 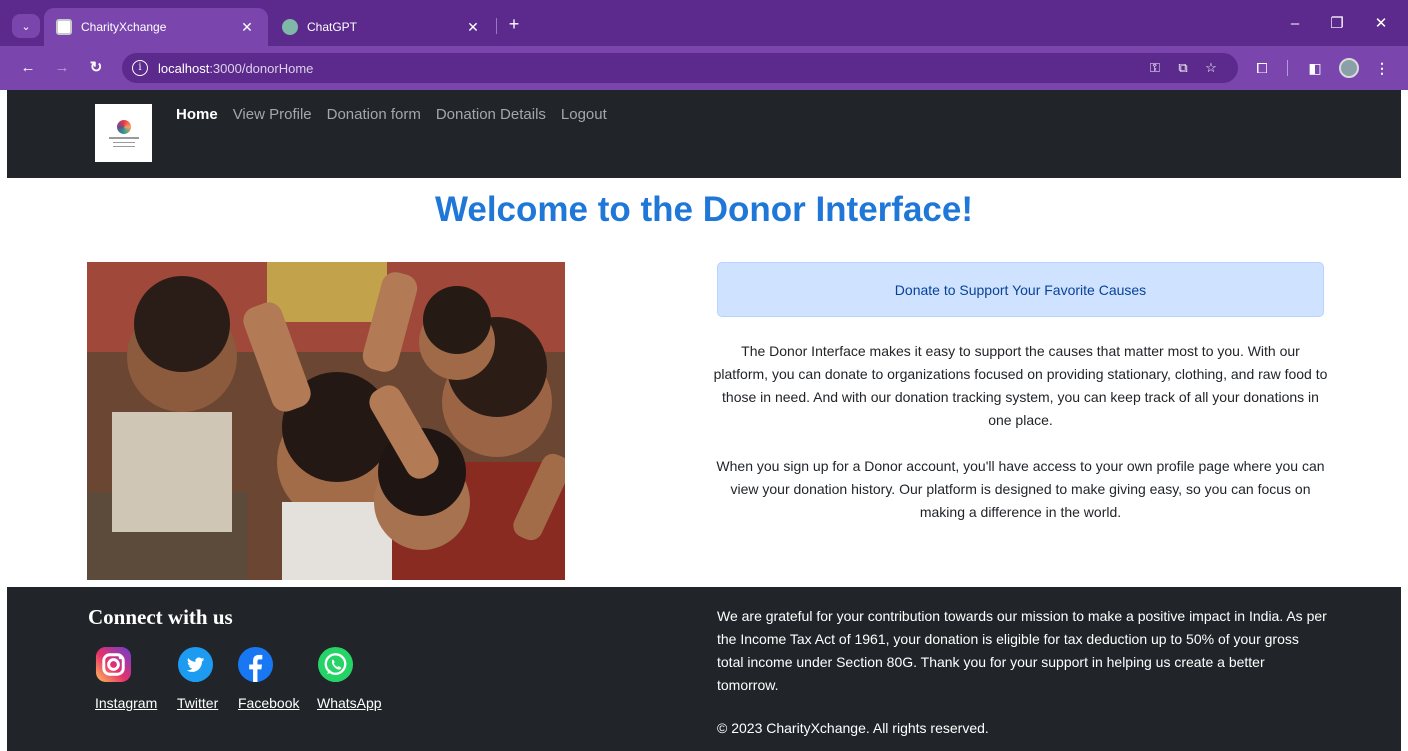 I want to click on twitter-icon, so click(x=195, y=664).